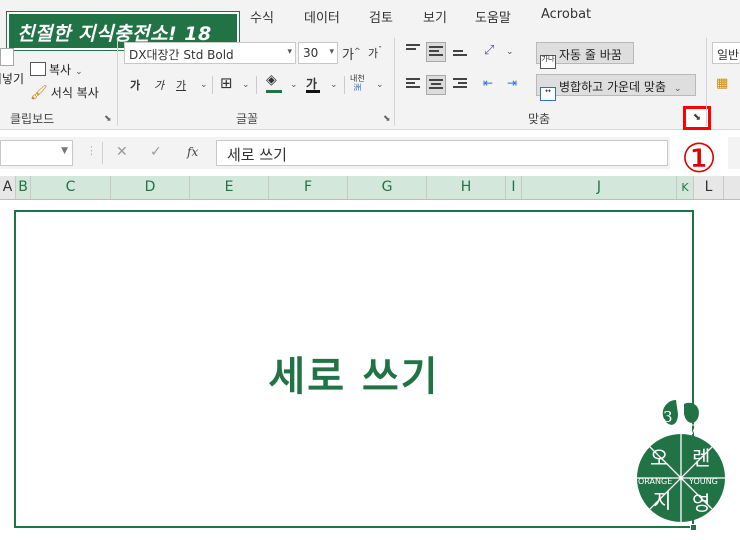 The height and width of the screenshot is (540, 740). What do you see at coordinates (514, 187) in the screenshot?
I see `column-header: I` at bounding box center [514, 187].